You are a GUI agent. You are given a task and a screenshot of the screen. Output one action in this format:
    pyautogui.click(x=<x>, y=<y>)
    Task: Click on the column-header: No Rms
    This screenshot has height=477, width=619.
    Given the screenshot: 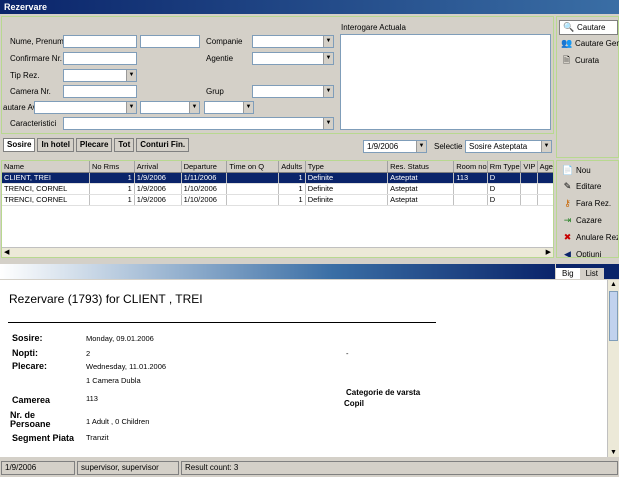 What is the action you would take?
    pyautogui.click(x=112, y=167)
    